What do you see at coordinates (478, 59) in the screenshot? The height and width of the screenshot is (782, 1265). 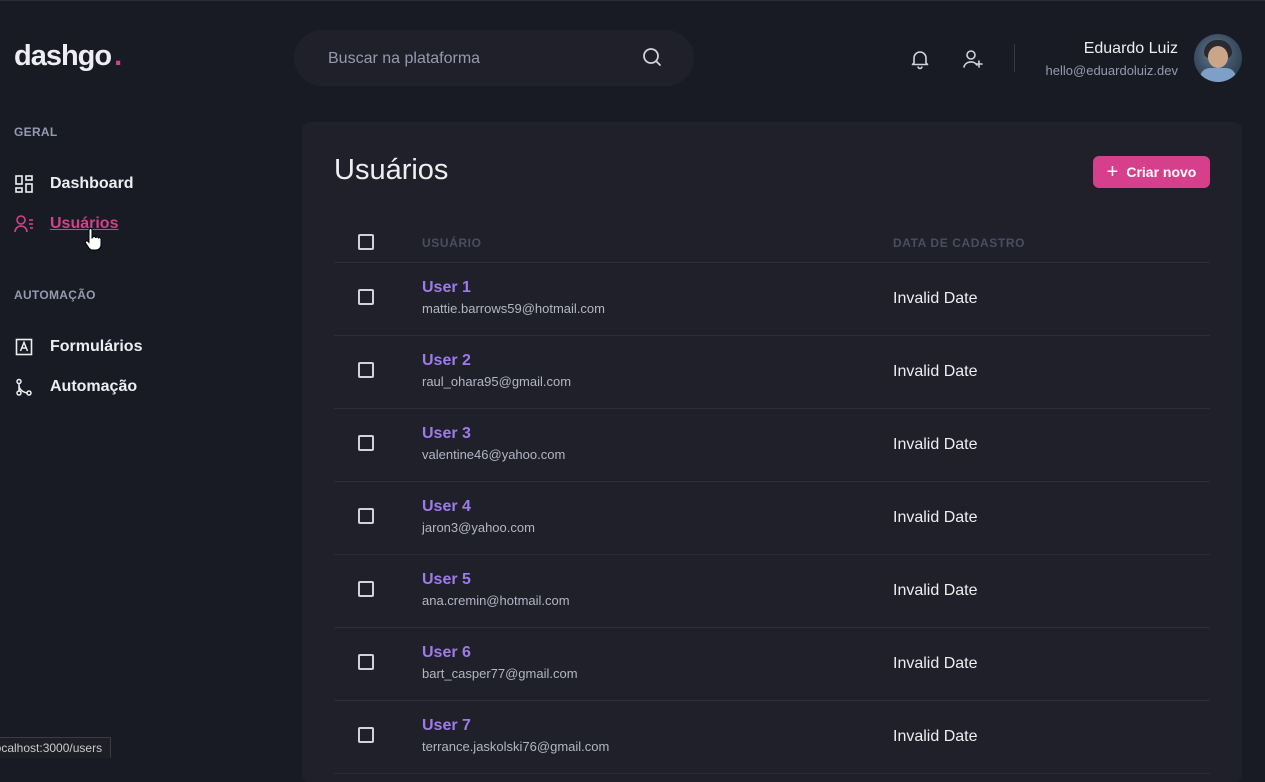 I see `search-input` at bounding box center [478, 59].